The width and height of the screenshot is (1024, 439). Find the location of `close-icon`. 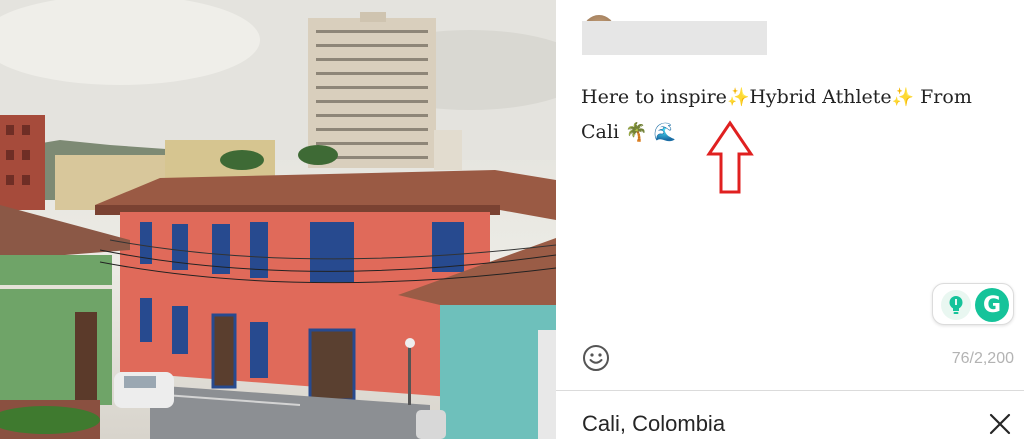

close-icon is located at coordinates (1000, 424).